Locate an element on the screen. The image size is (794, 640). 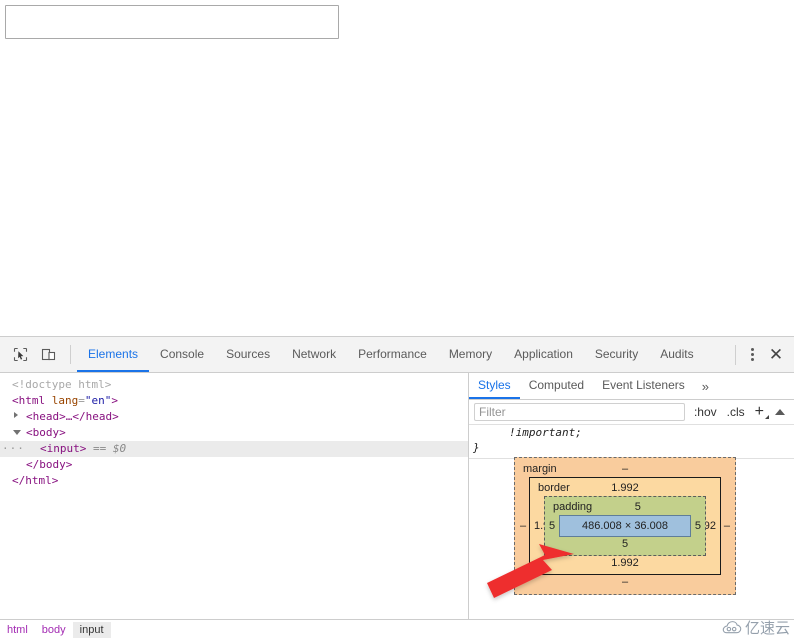
box-model-padding: padding 5 5 5 486.008 × 36.008 5 is located at coordinates (625, 526).